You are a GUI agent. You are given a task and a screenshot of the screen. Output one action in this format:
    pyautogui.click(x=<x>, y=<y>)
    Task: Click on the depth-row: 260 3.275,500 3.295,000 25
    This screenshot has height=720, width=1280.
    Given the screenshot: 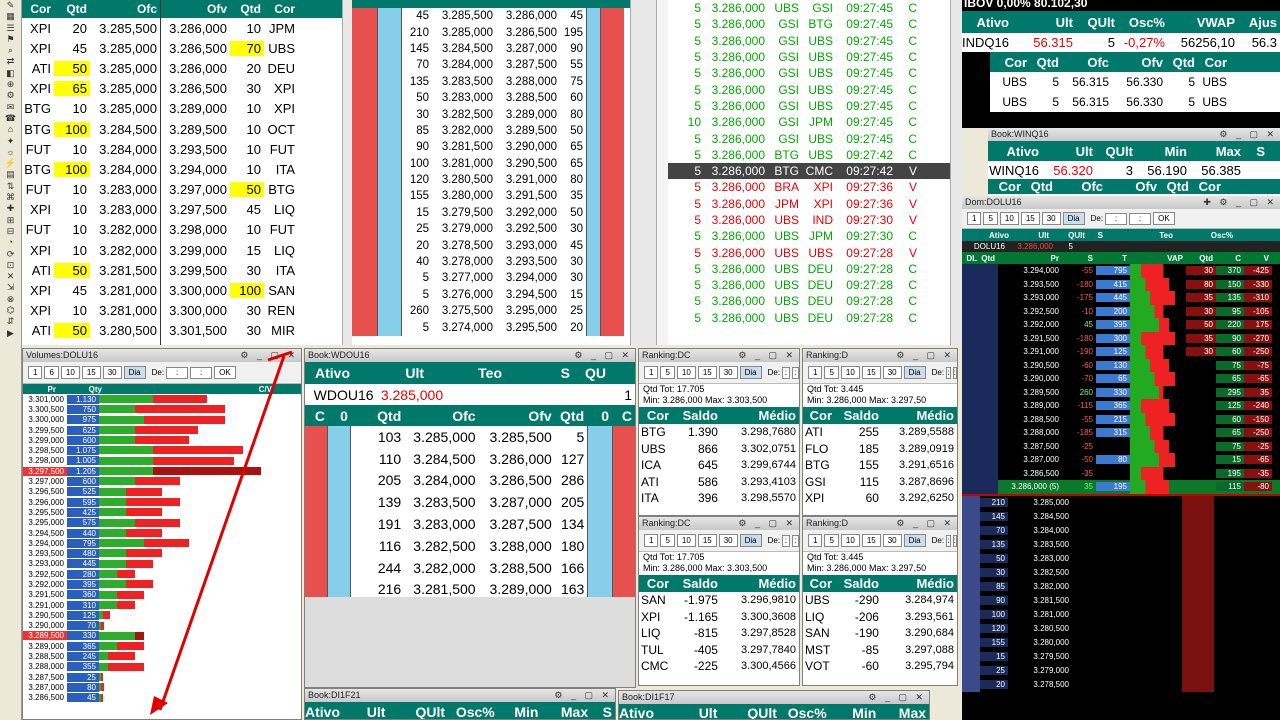 What is the action you would take?
    pyautogui.click(x=491, y=311)
    